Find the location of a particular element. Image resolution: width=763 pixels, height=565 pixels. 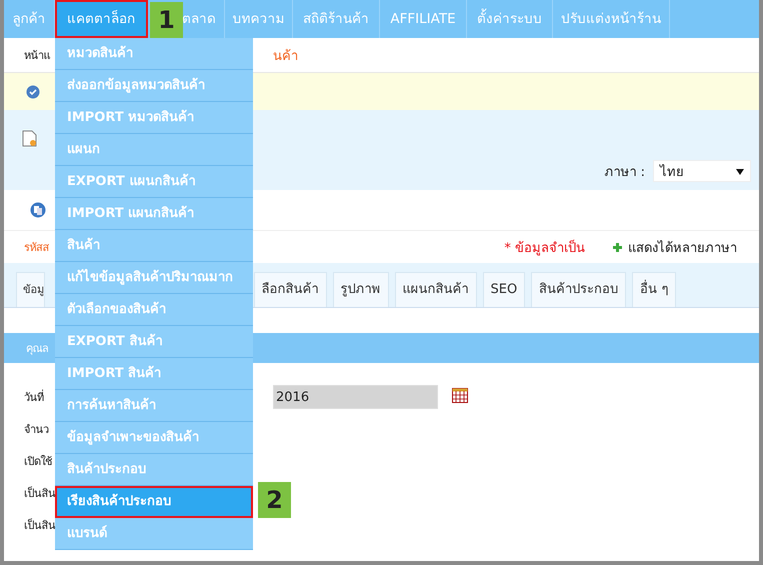

language-select: ไทย is located at coordinates (702, 171).